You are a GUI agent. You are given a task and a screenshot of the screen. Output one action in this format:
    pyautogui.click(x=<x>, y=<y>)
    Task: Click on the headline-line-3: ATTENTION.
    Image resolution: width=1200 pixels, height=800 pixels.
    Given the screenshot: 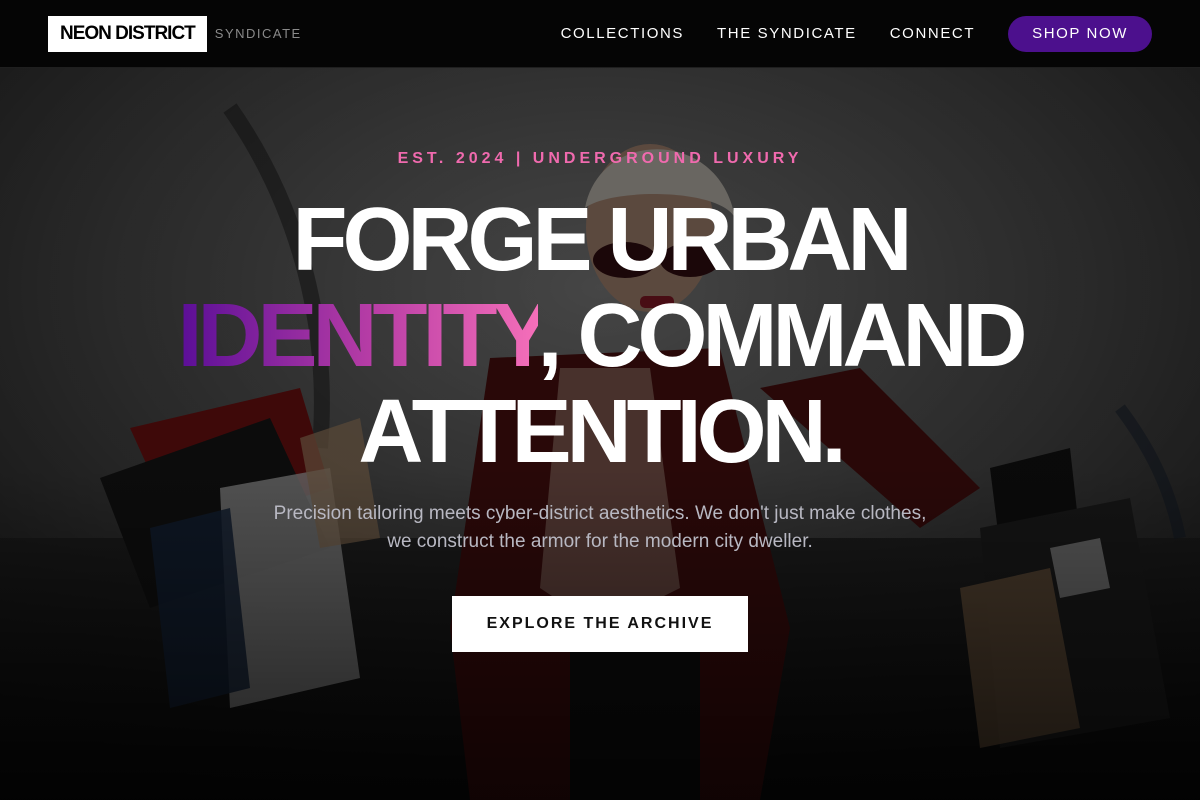 What is the action you would take?
    pyautogui.click(x=602, y=432)
    